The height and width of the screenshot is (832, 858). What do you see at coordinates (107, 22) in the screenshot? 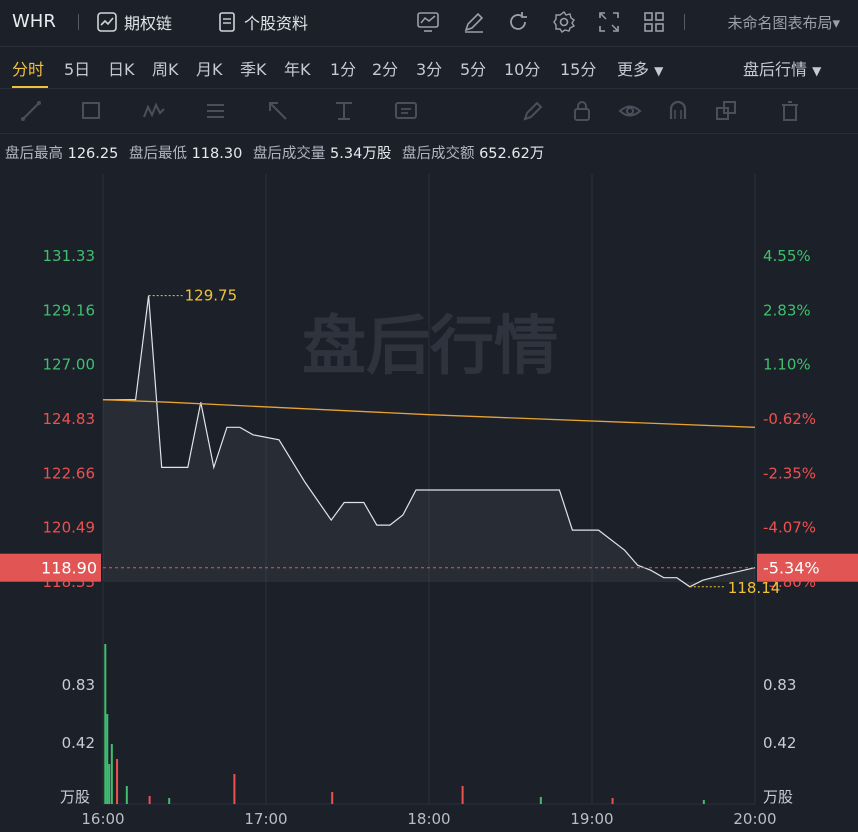
I see `chart-box-icon` at bounding box center [107, 22].